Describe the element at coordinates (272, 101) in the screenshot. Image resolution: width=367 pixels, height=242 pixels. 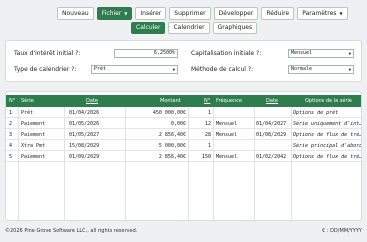
I see `header-date2: Date` at that location.